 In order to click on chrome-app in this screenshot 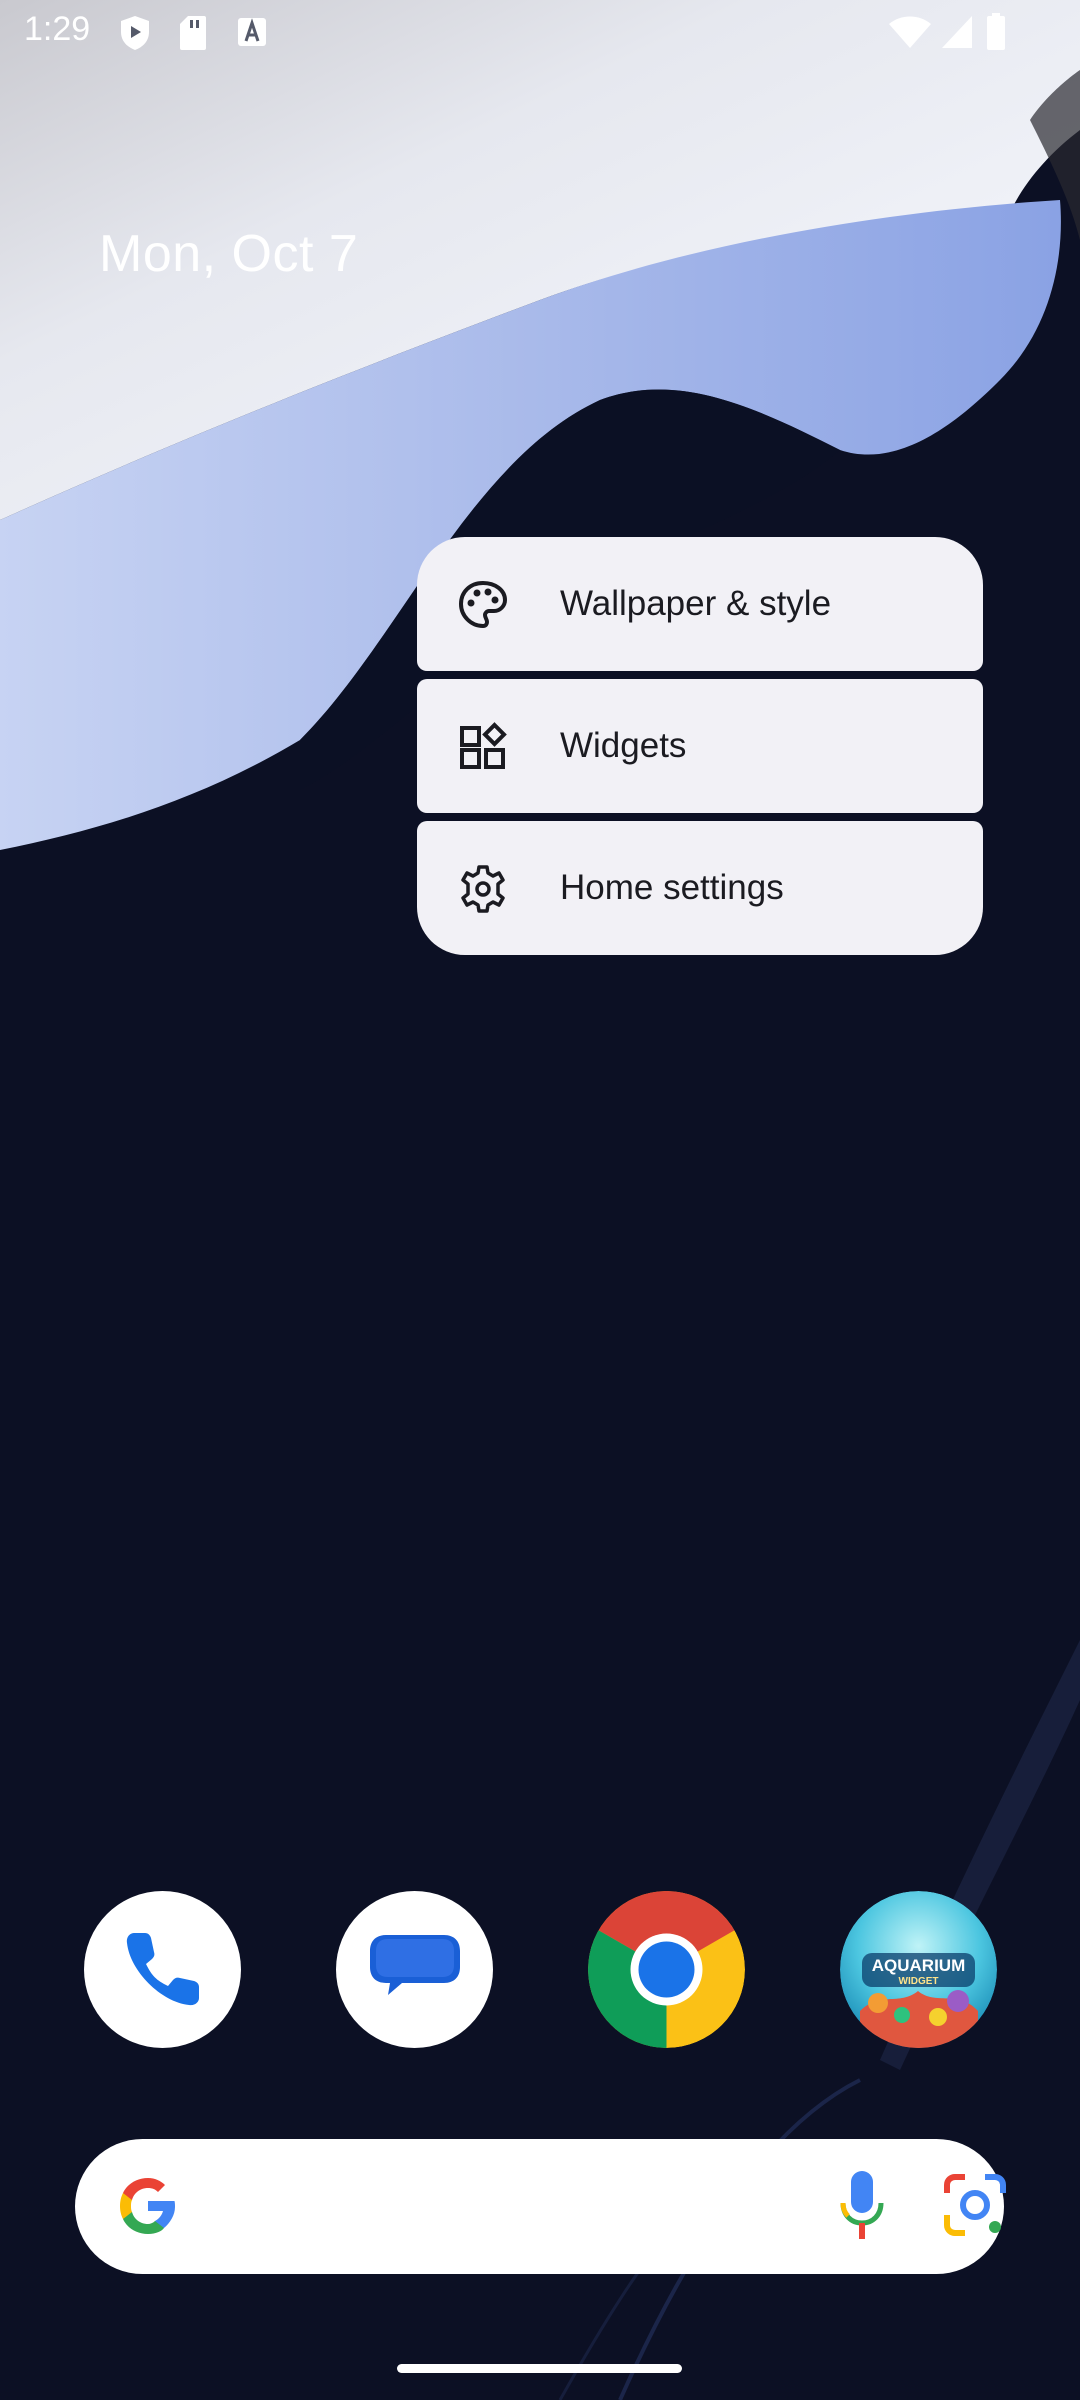, I will do `click(666, 1969)`.